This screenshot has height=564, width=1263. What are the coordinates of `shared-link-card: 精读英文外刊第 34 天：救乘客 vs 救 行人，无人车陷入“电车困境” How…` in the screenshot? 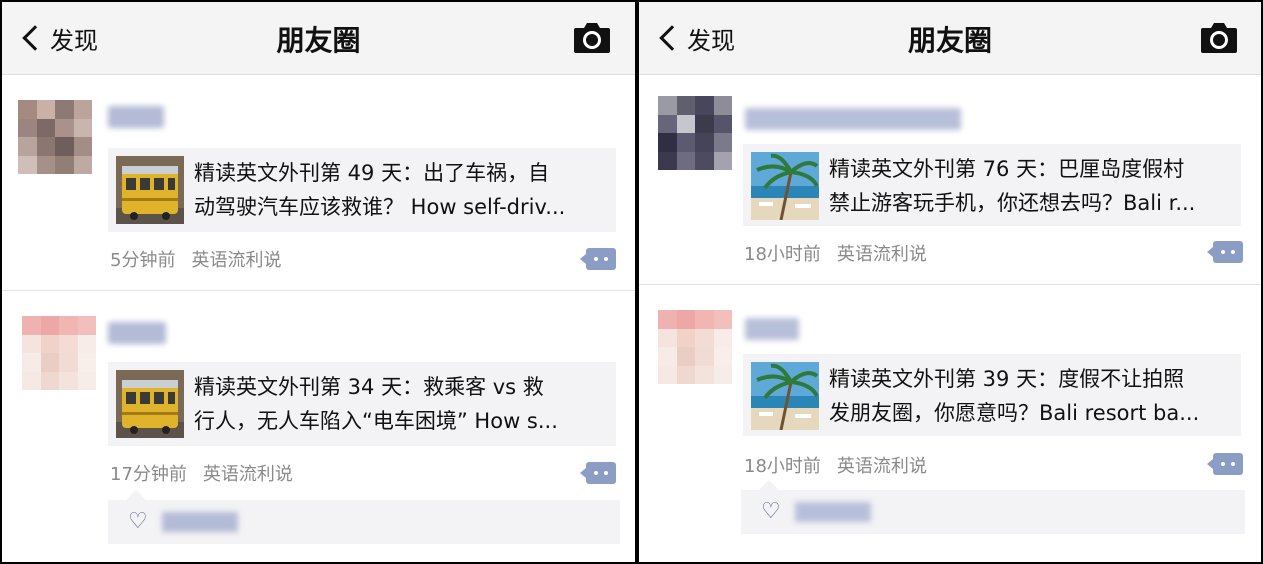 It's located at (362, 404).